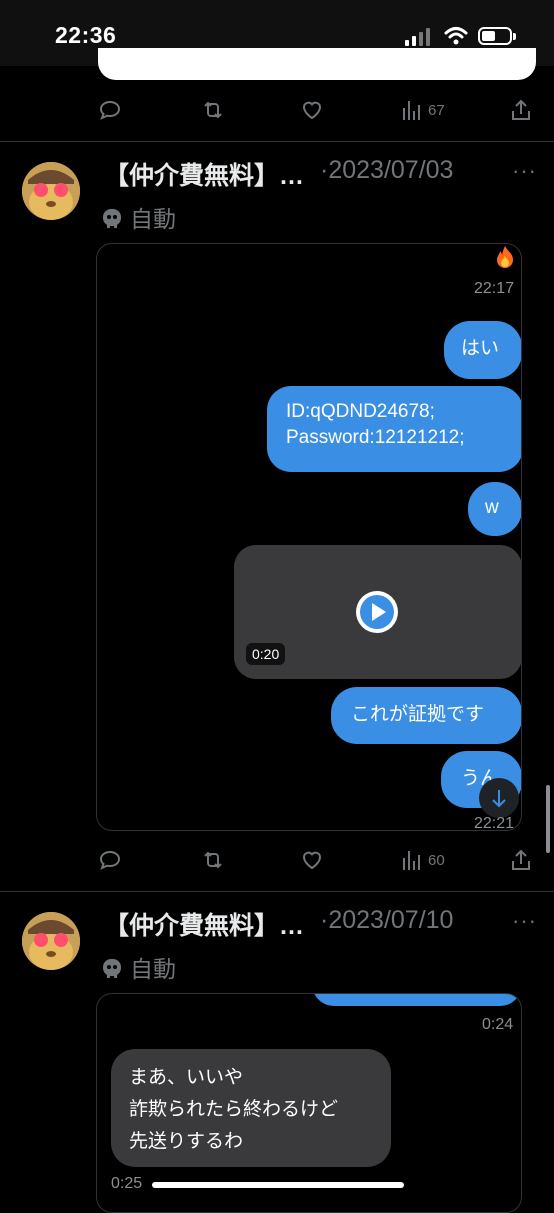 The height and width of the screenshot is (1213, 554). Describe the element at coordinates (266, 654) in the screenshot. I see `video-duration: 0:20` at that location.